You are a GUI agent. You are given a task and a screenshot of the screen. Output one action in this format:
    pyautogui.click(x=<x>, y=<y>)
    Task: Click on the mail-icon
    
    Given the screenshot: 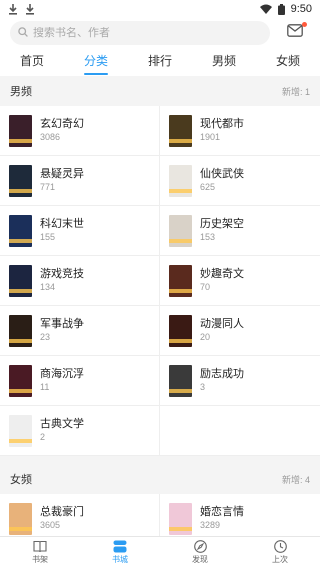 What is the action you would take?
    pyautogui.click(x=295, y=33)
    